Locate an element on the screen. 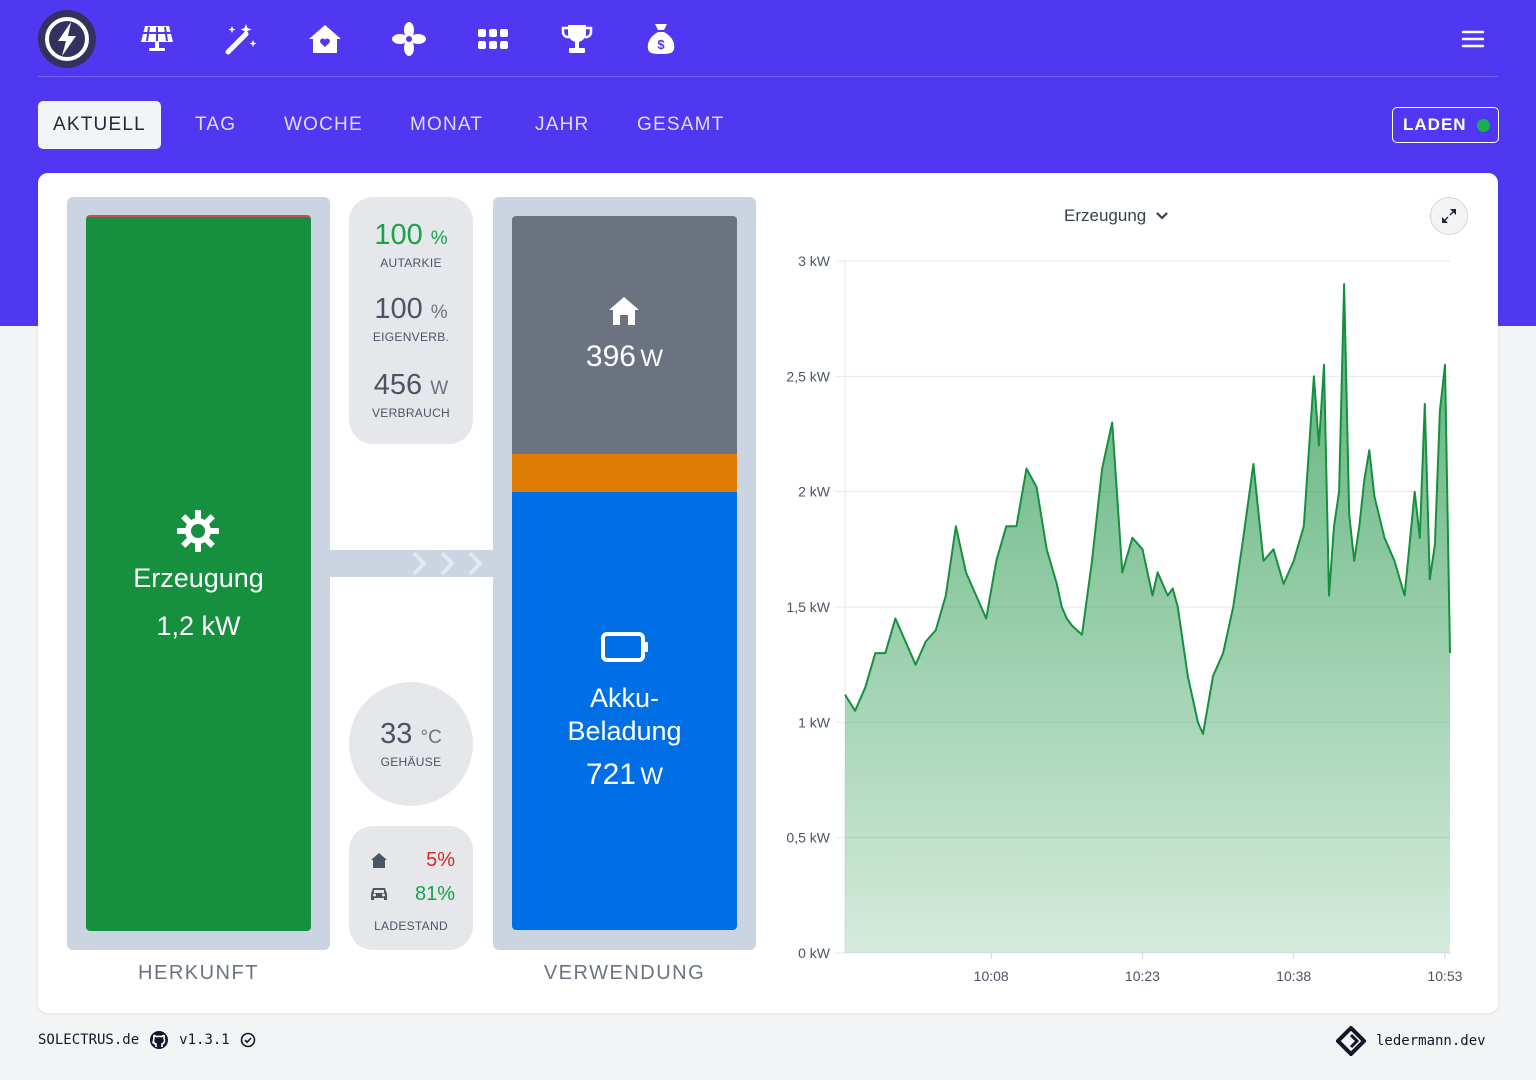  herkunft-caption: HERKUNFT is located at coordinates (198, 973).